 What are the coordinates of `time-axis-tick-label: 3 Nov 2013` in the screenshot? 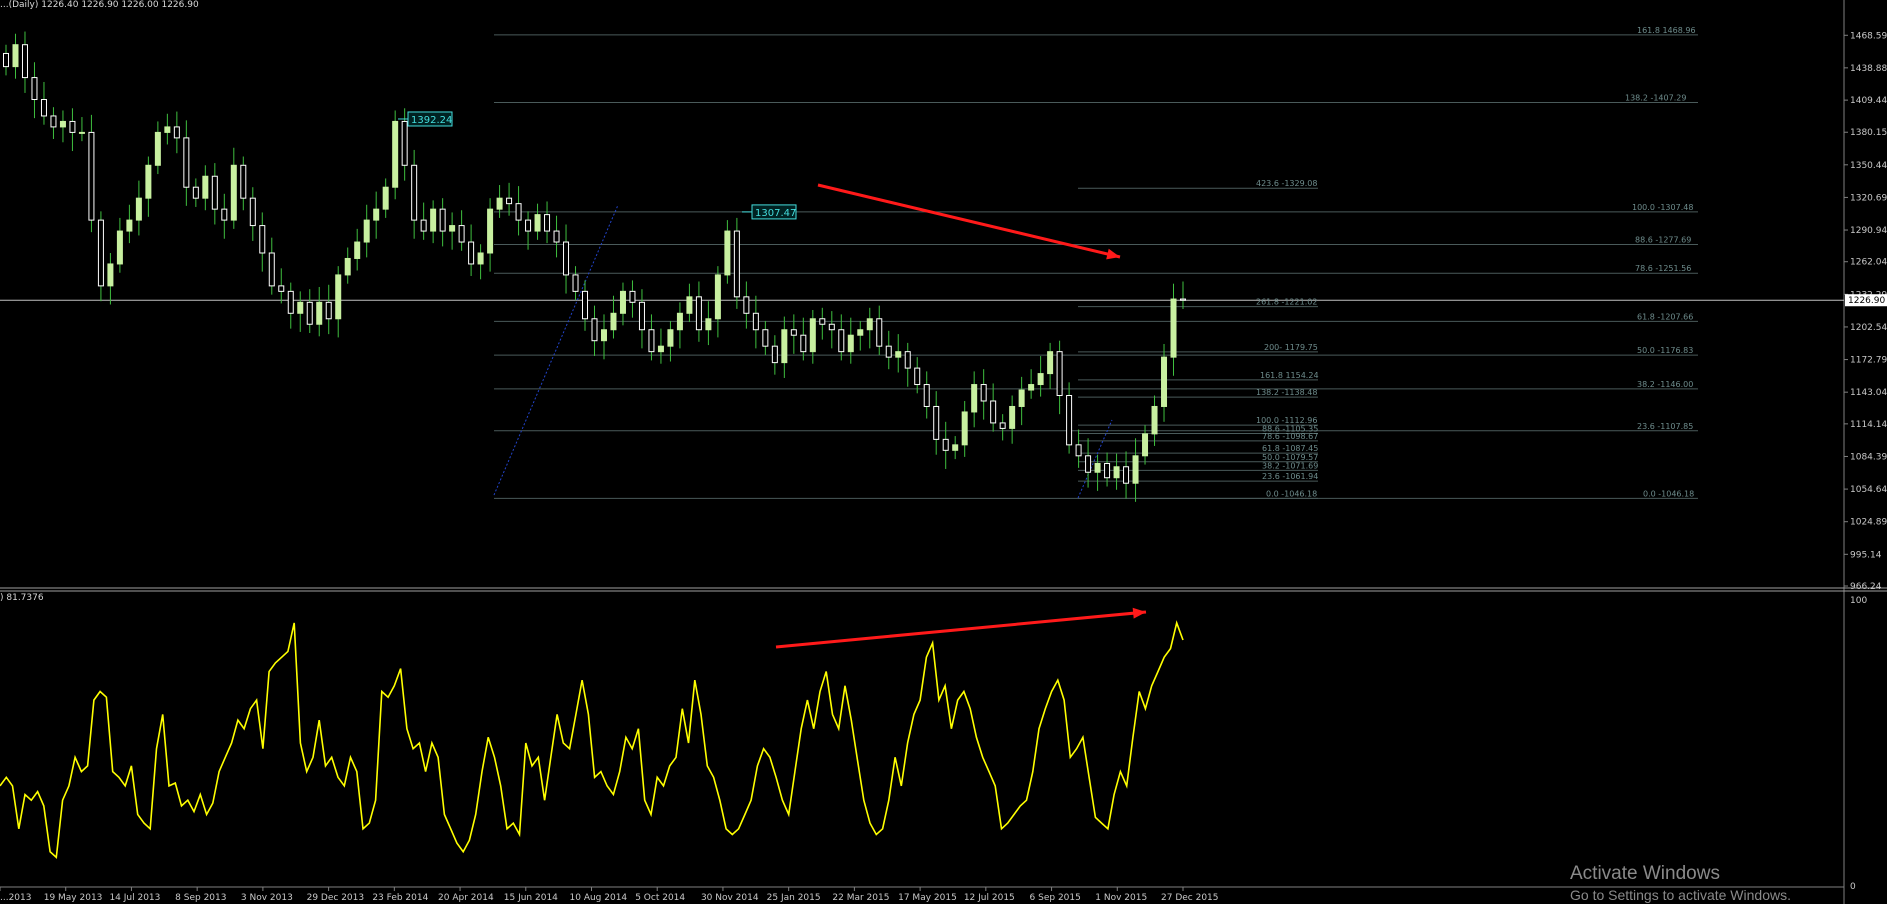 It's located at (267, 898).